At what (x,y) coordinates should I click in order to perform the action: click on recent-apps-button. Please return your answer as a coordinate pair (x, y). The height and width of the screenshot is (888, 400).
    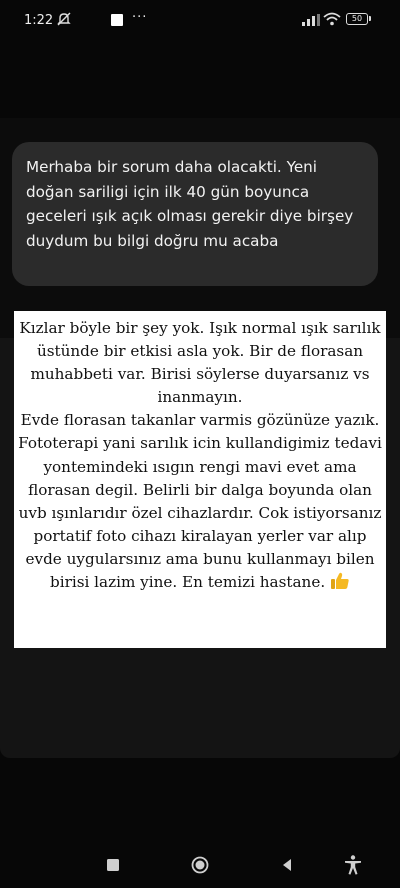
    Looking at the image, I should click on (113, 865).